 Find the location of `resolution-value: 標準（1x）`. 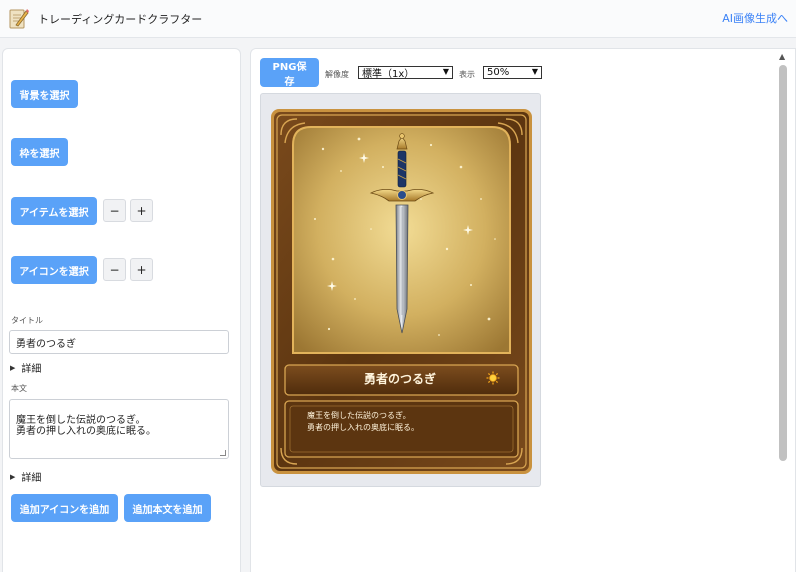

resolution-value: 標準（1x） is located at coordinates (388, 74).